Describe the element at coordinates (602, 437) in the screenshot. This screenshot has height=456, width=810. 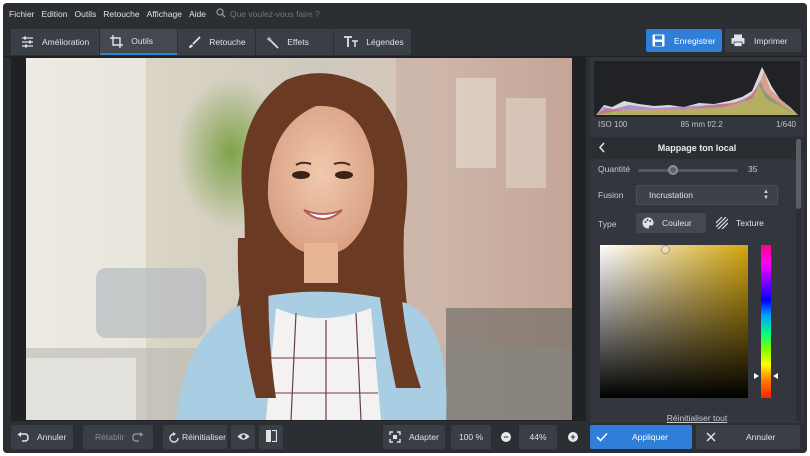
I see `checkmark-icon` at that location.